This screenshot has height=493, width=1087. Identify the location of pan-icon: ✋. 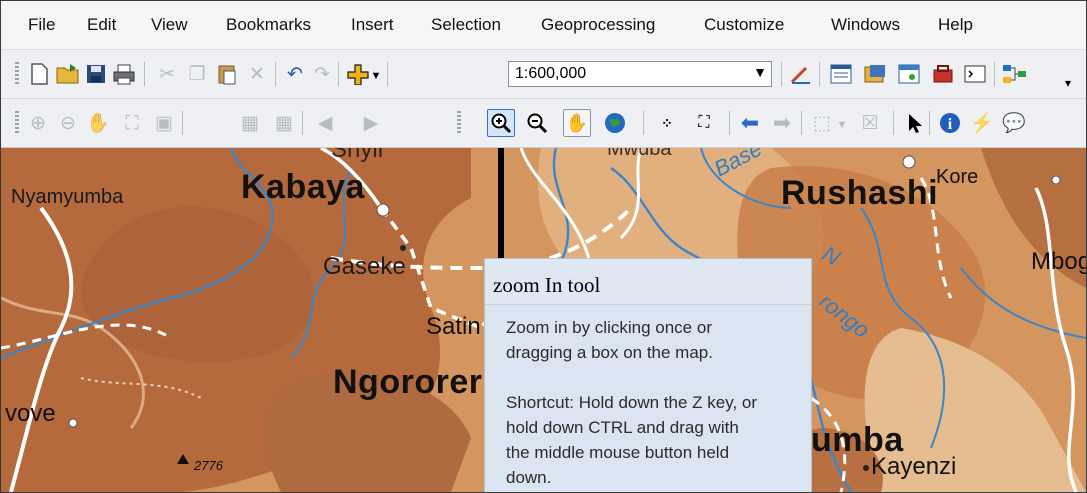
(577, 123).